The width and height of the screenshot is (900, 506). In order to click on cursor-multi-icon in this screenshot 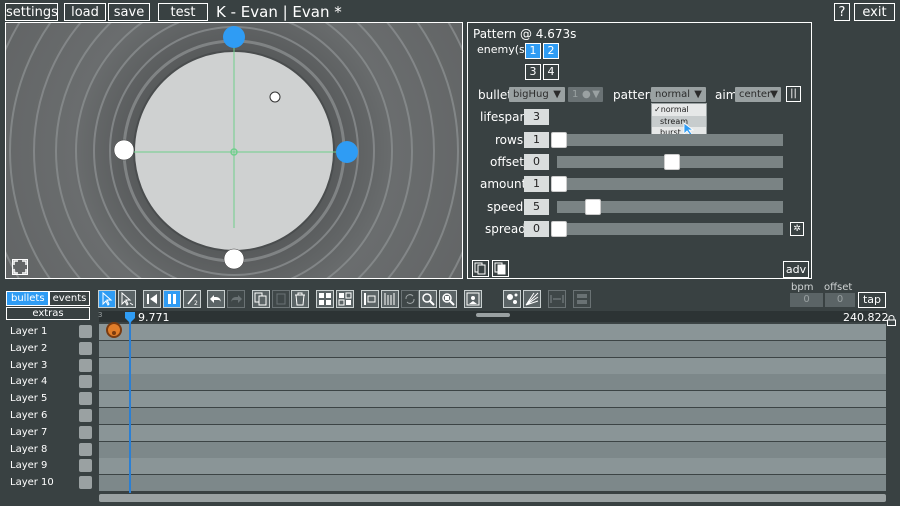, I will do `click(127, 299)`.